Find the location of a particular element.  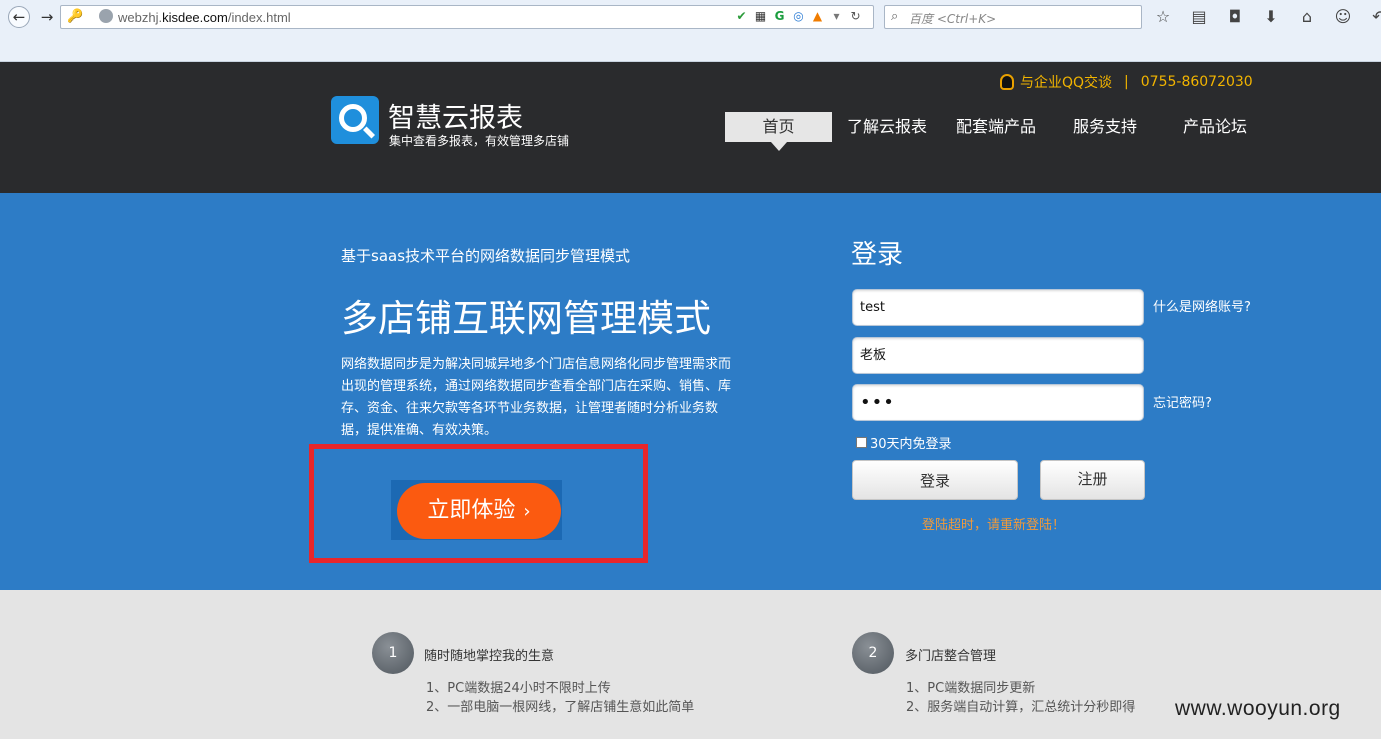

hero-headline: 多店铺互联网管理模式 is located at coordinates (526, 318).